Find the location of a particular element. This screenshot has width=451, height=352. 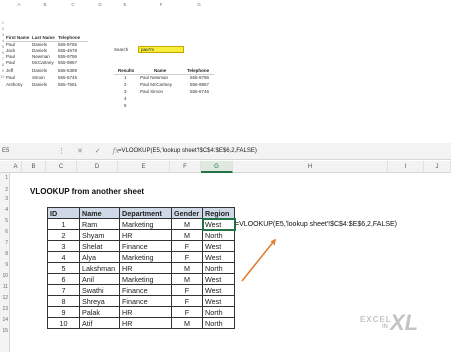

table-row: 6 Anil Marketing M West is located at coordinates (141, 279).